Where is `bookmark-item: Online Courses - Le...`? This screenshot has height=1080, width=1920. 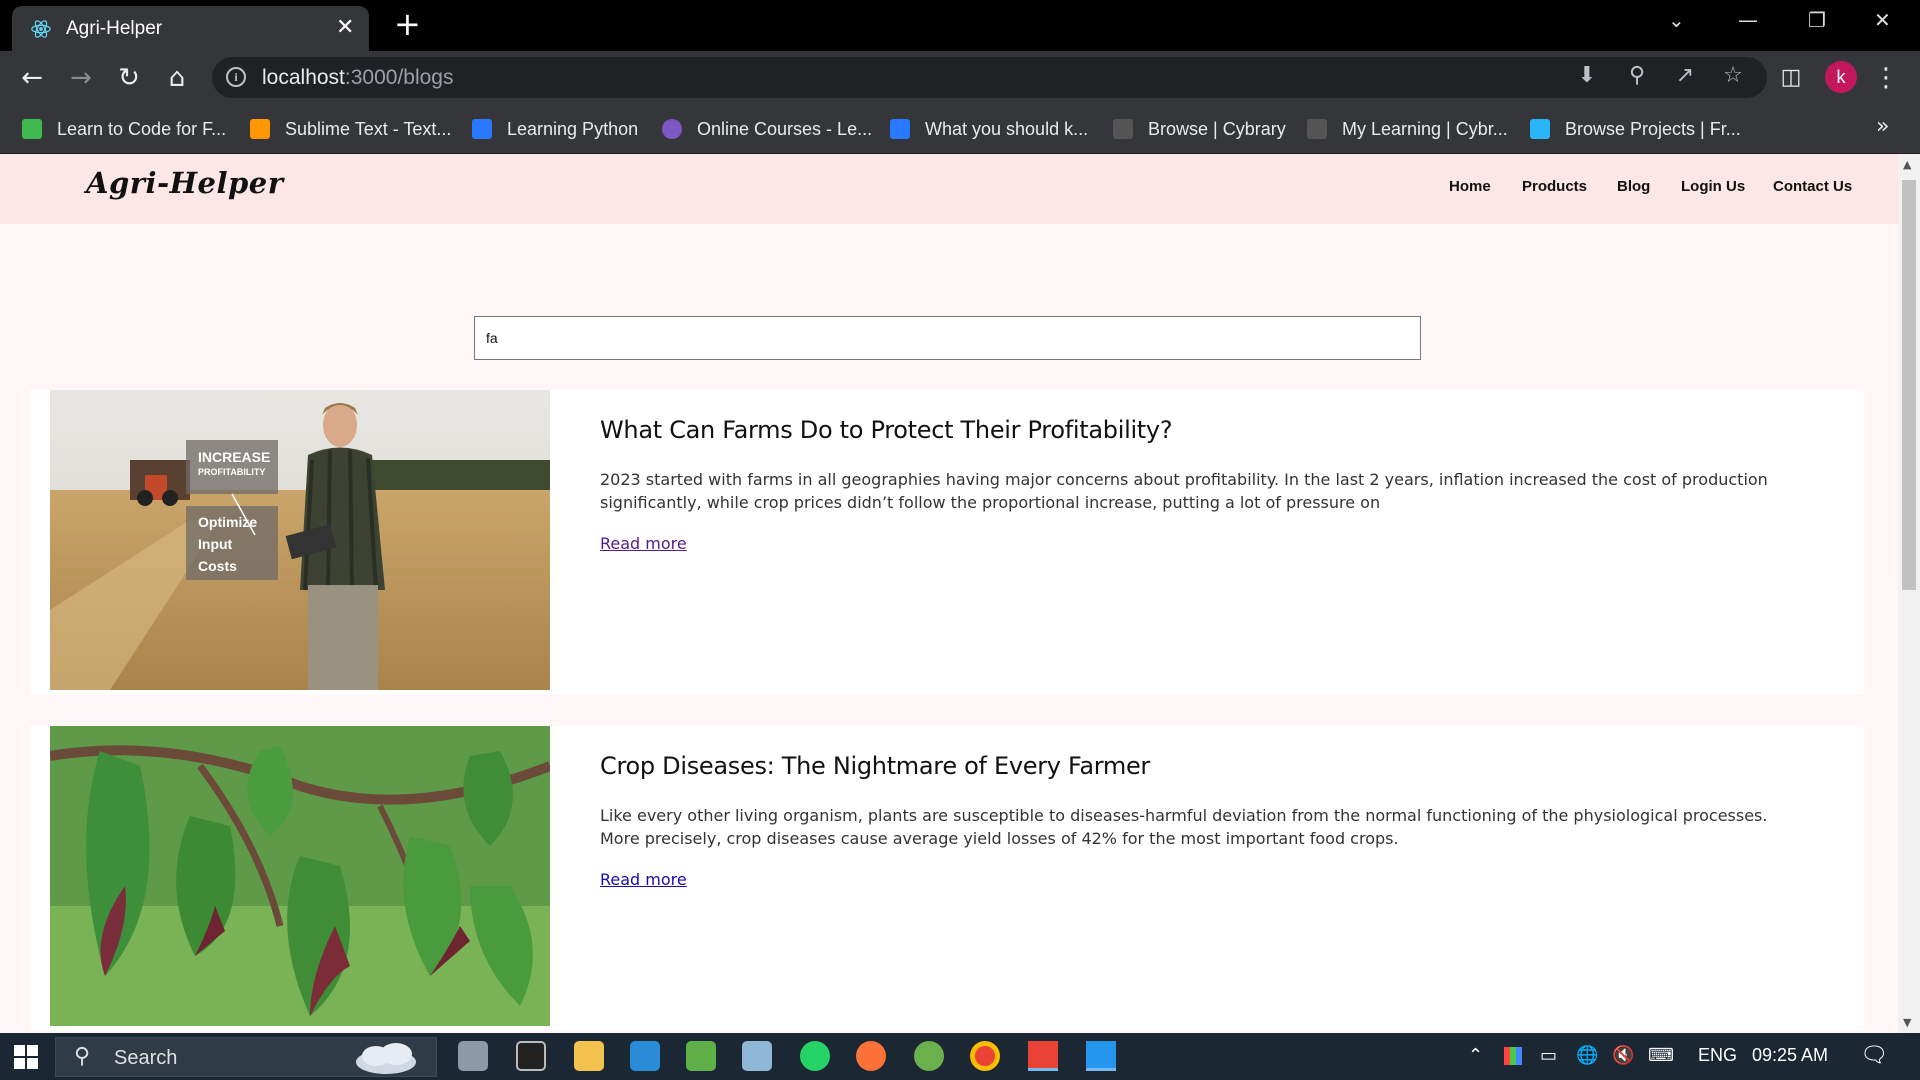 bookmark-item: Online Courses - Le... is located at coordinates (767, 129).